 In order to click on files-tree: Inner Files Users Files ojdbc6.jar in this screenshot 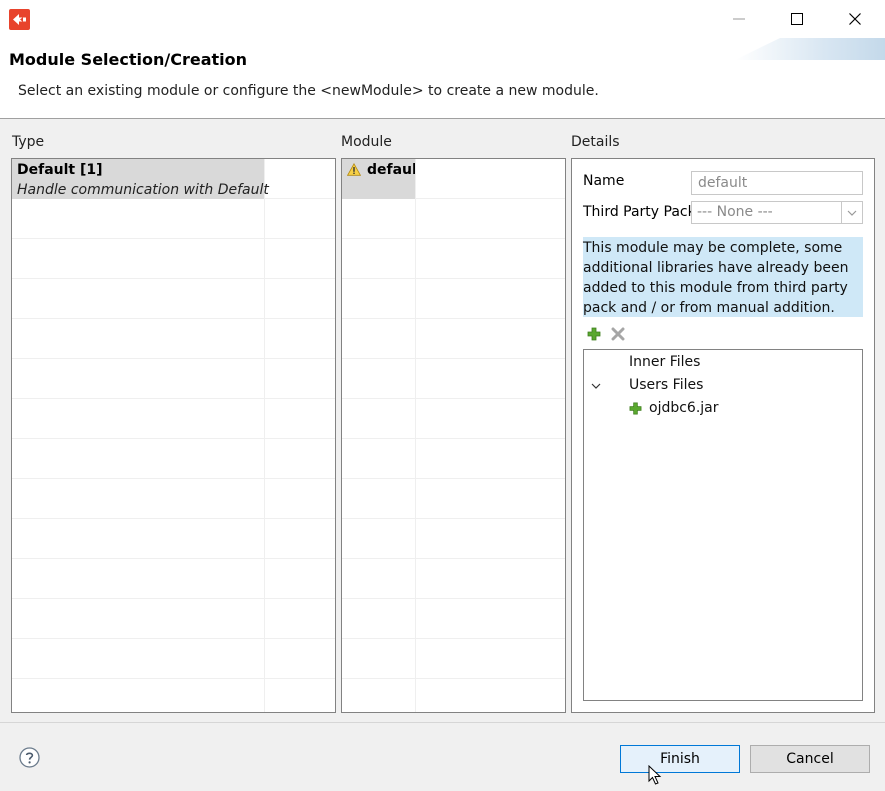, I will do `click(723, 525)`.